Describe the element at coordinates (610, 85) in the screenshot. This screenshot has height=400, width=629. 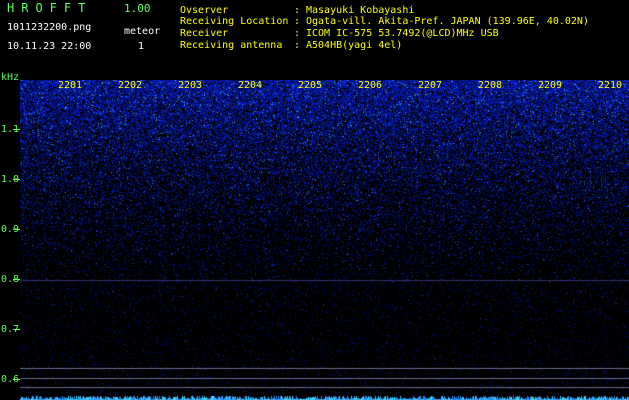
I see `time-label: 2210` at that location.